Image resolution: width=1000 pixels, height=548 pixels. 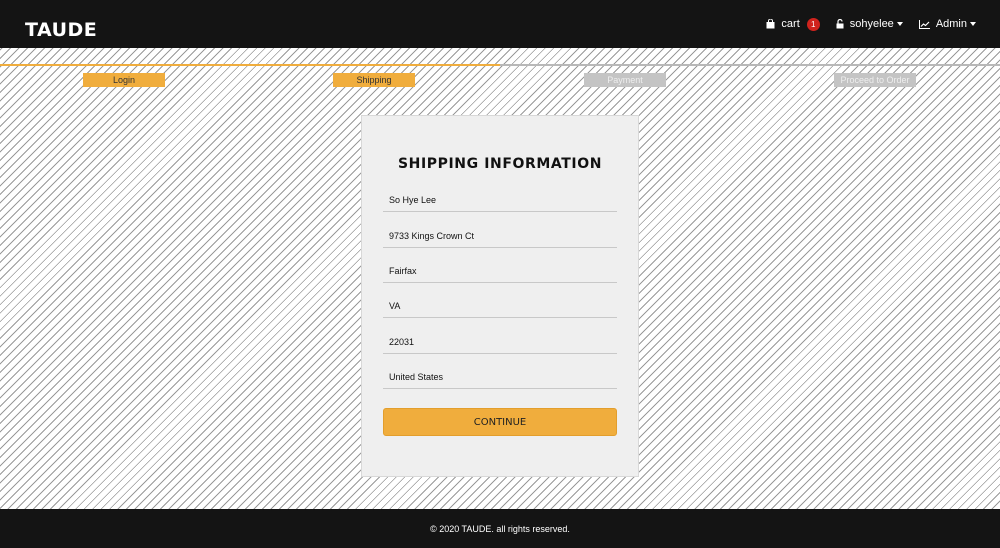 I want to click on address-field-wrapper, so click(x=500, y=236).